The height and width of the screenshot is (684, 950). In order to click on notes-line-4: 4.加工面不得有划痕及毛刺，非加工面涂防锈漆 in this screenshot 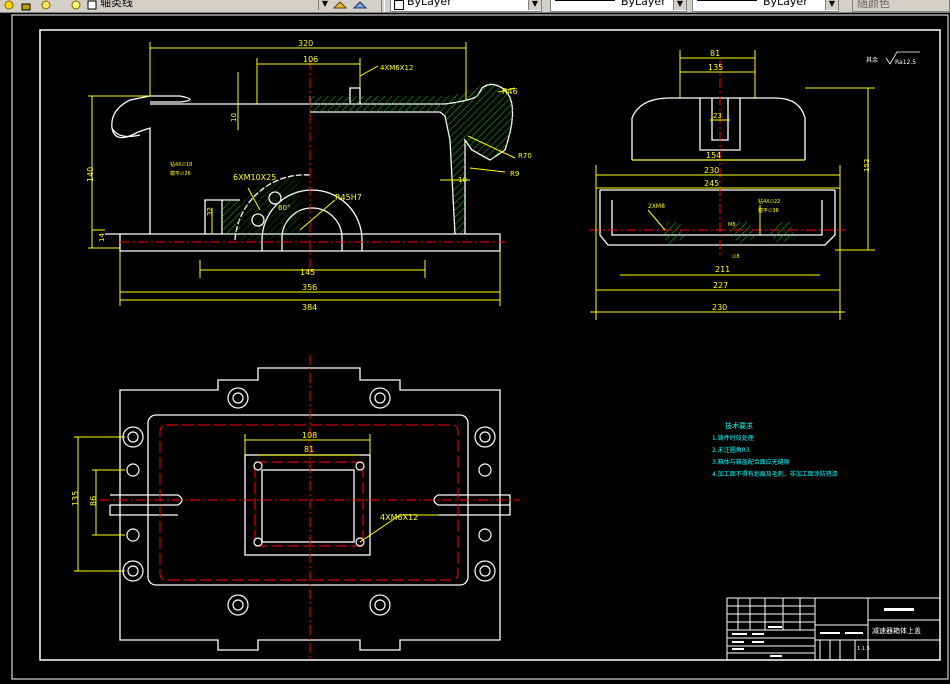, I will do `click(775, 474)`.